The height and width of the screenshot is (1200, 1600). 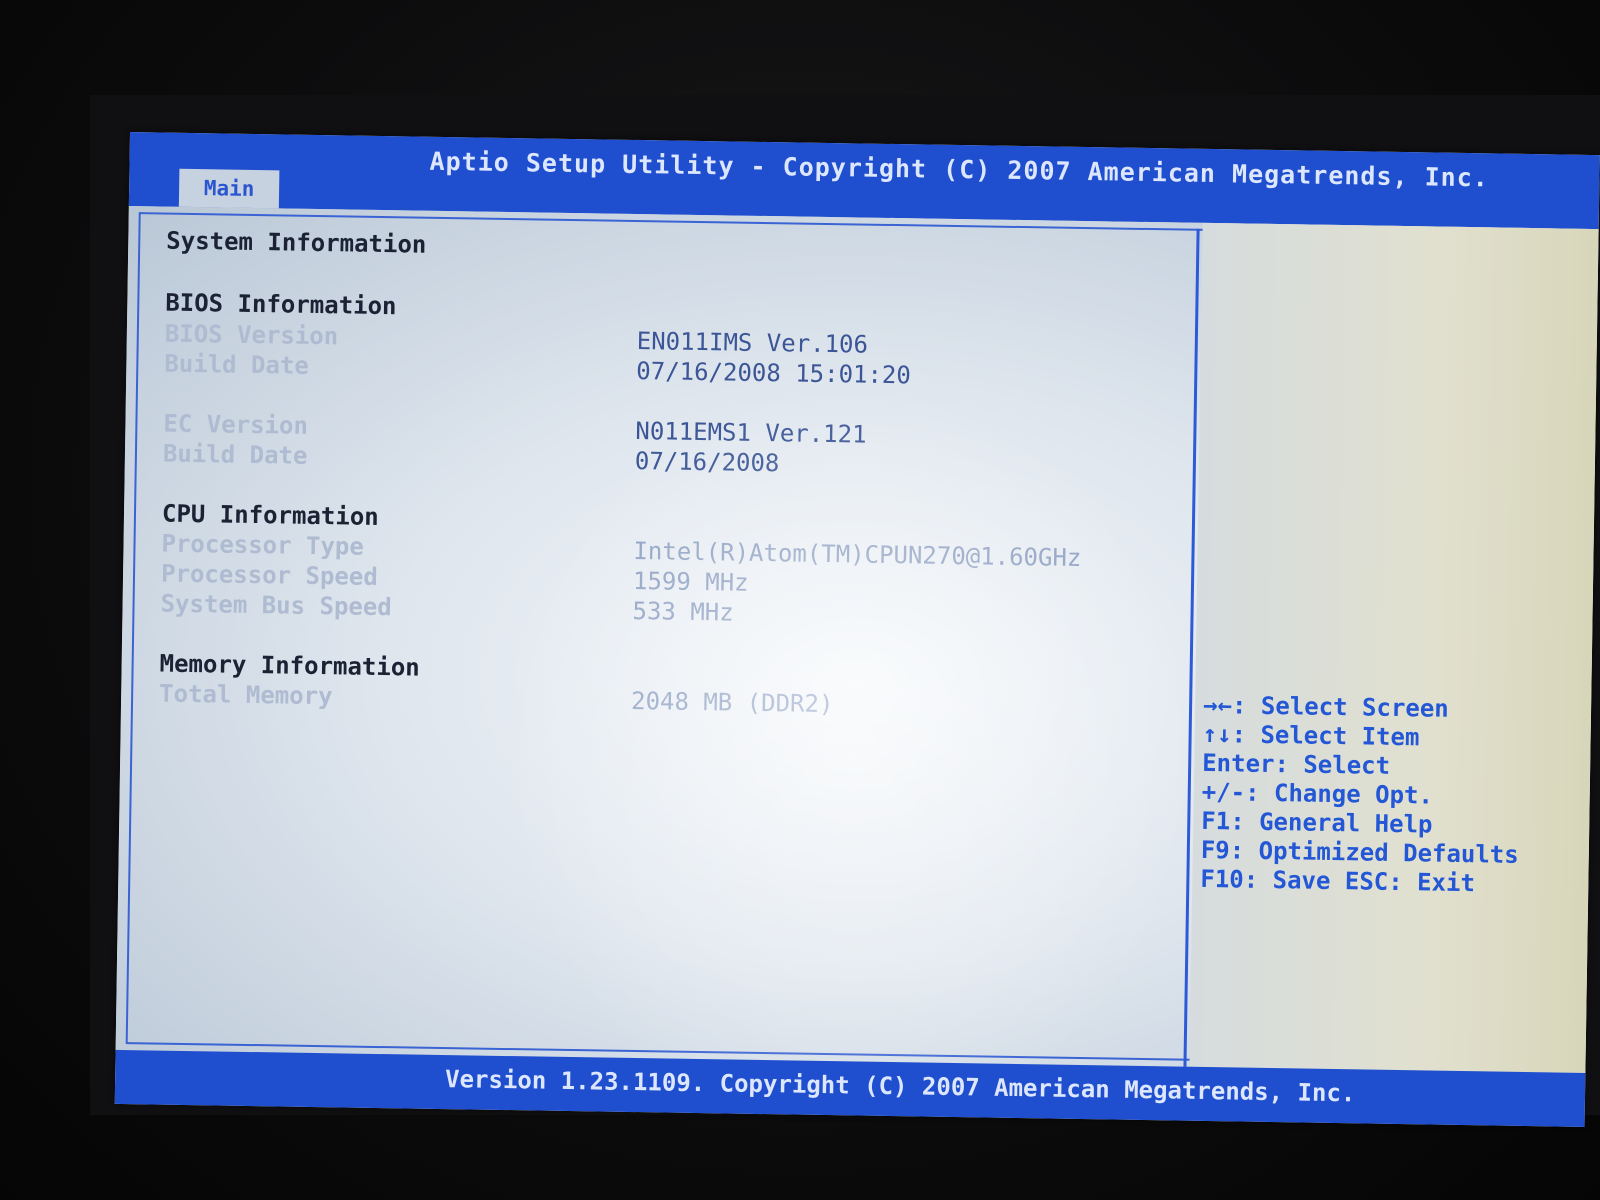 What do you see at coordinates (236, 424) in the screenshot?
I see `ec-version-label: EC Version` at bounding box center [236, 424].